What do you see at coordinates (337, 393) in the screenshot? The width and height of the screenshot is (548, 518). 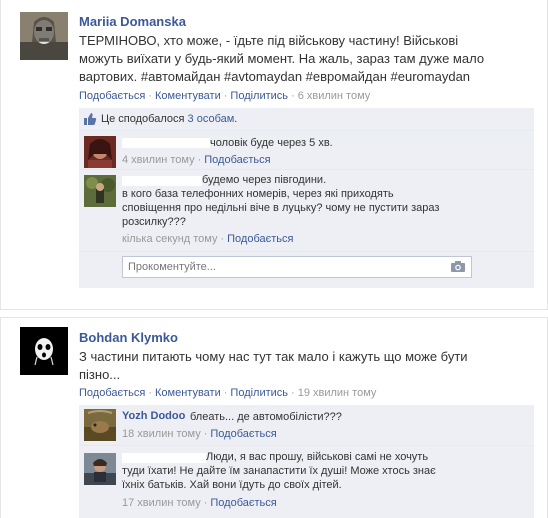 I see `post-timestamp: 19 хвилин тому` at bounding box center [337, 393].